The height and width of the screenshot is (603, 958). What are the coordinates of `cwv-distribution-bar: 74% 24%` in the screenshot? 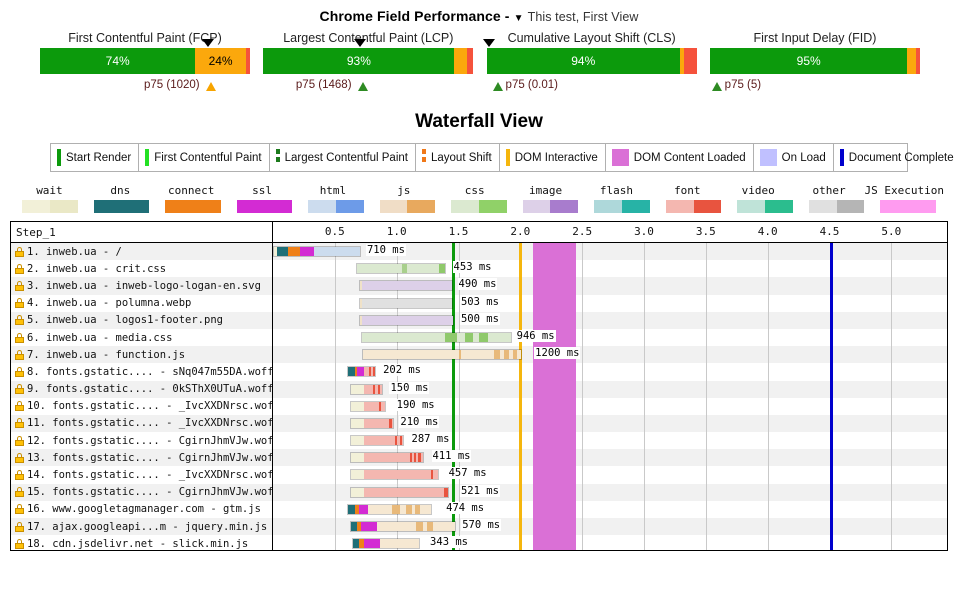 It's located at (145, 61).